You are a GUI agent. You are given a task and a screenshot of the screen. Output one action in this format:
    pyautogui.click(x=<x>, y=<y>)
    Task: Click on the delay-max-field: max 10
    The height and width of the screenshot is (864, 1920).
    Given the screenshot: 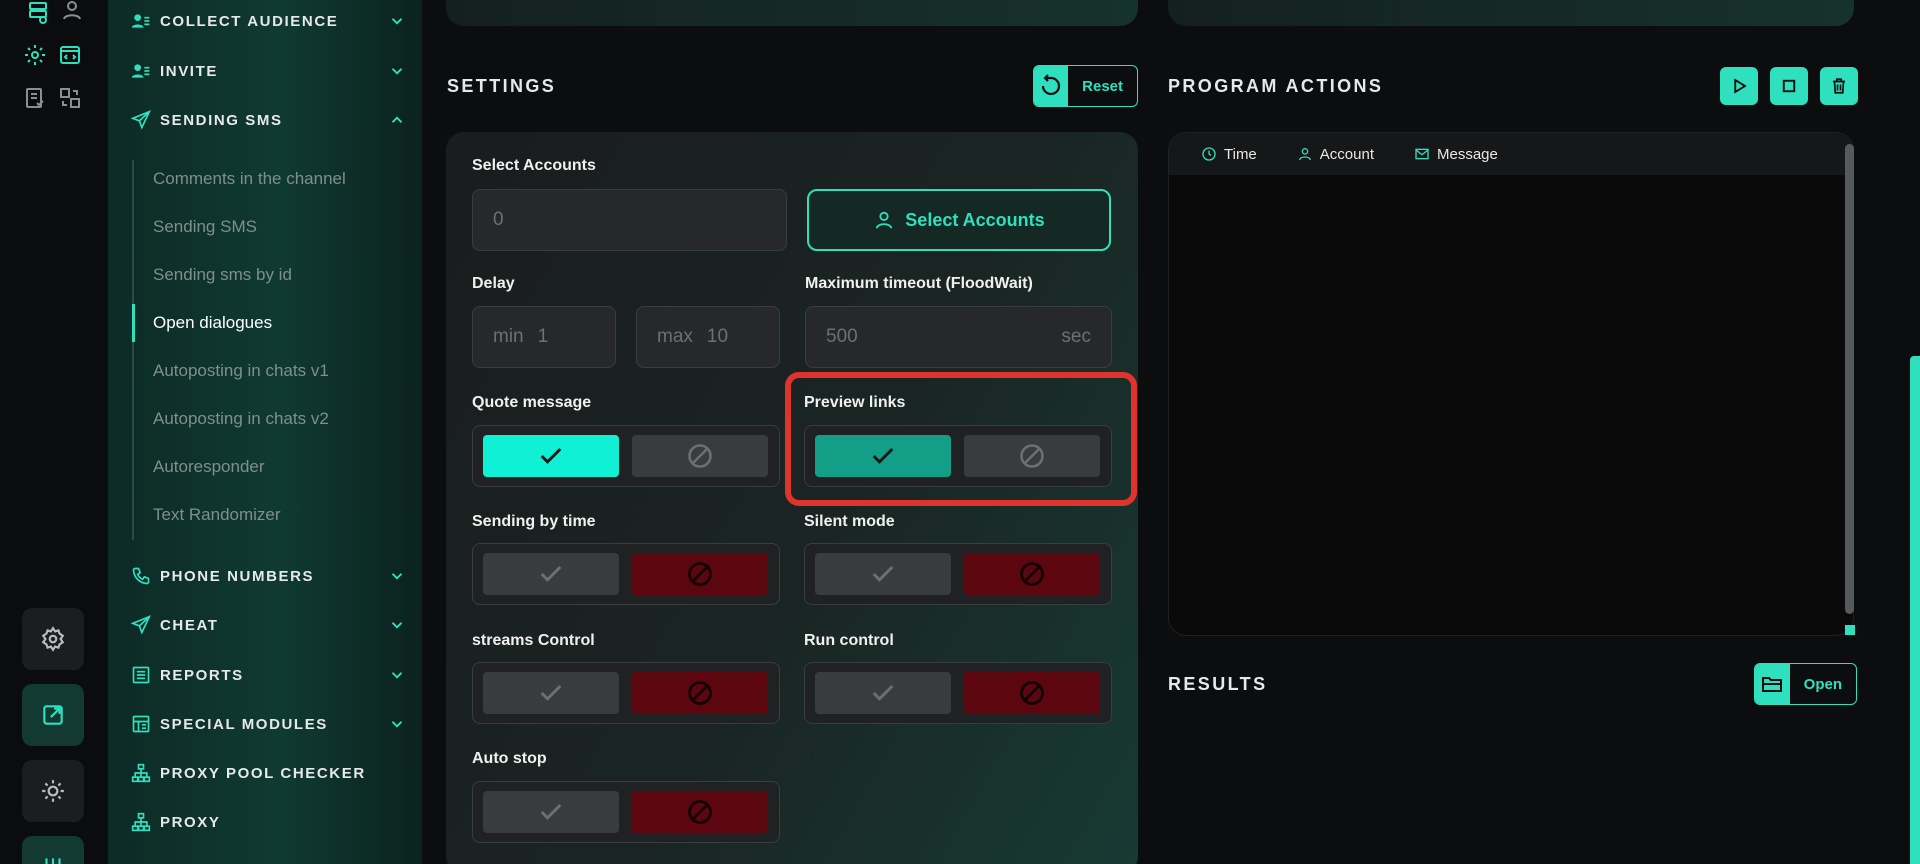 What is the action you would take?
    pyautogui.click(x=708, y=337)
    